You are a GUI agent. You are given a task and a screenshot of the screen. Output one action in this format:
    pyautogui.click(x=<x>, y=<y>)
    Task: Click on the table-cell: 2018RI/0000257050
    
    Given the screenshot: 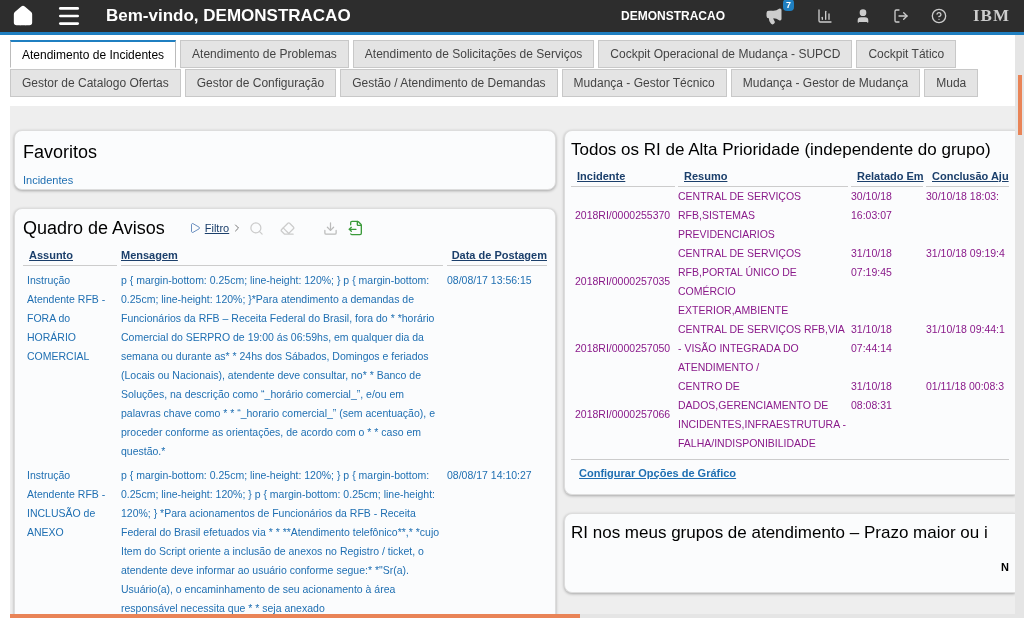 What is the action you would take?
    pyautogui.click(x=623, y=348)
    